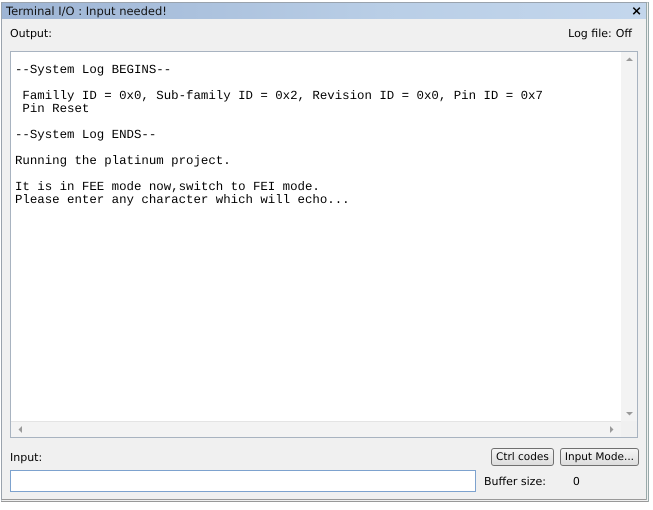 The height and width of the screenshot is (510, 653). Describe the element at coordinates (515, 481) in the screenshot. I see `buffer-size-label: Buffer size:` at that location.